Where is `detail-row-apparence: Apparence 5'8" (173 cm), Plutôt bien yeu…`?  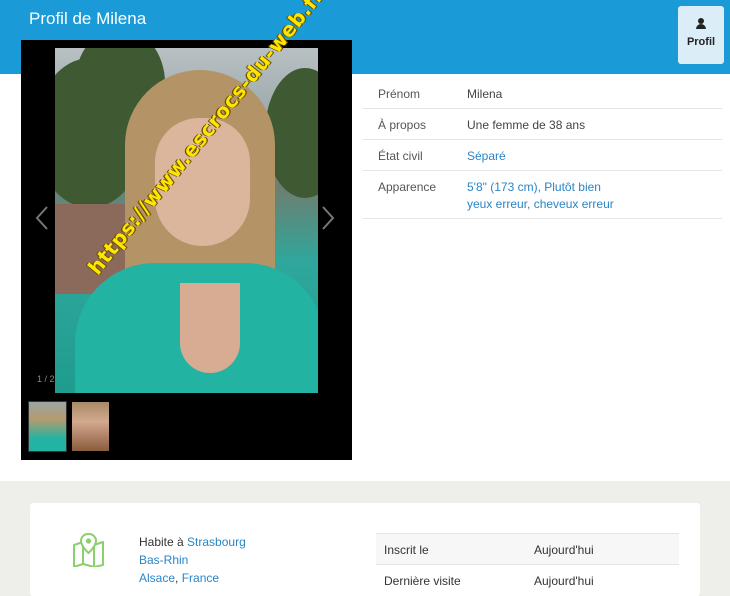 detail-row-apparence: Apparence 5'8" (173 cm), Plutôt bien yeu… is located at coordinates (542, 195).